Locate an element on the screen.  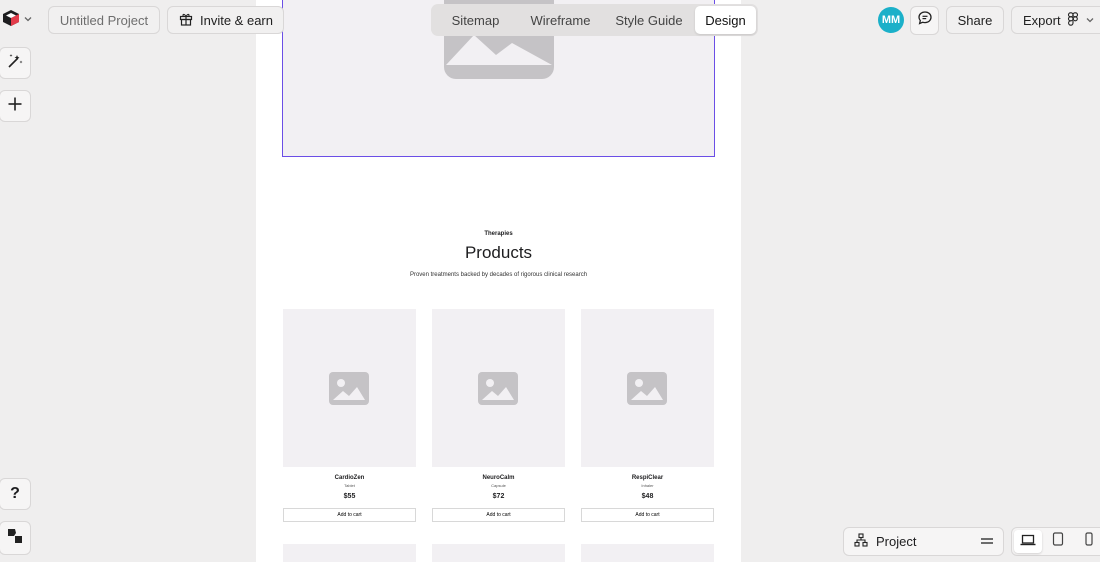
tab-sitemap: Sitemap is located at coordinates (475, 20).